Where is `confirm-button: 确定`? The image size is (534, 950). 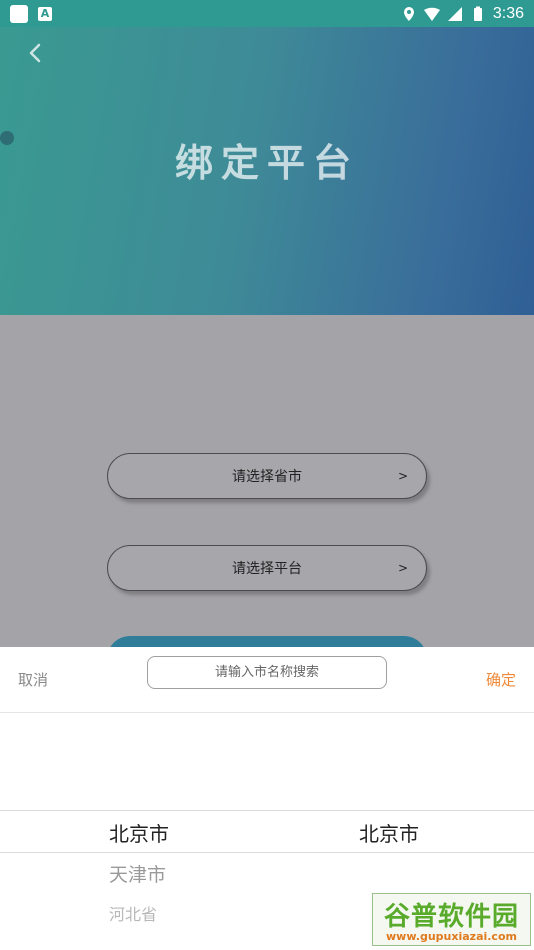 confirm-button: 确定 is located at coordinates (501, 679).